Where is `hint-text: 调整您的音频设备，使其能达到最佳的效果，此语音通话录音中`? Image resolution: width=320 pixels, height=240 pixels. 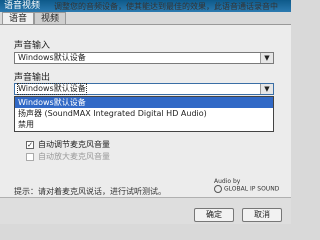 hint-text: 调整您的音频设备，使其能达到最佳的效果，此语音通话录音中 is located at coordinates (166, 6).